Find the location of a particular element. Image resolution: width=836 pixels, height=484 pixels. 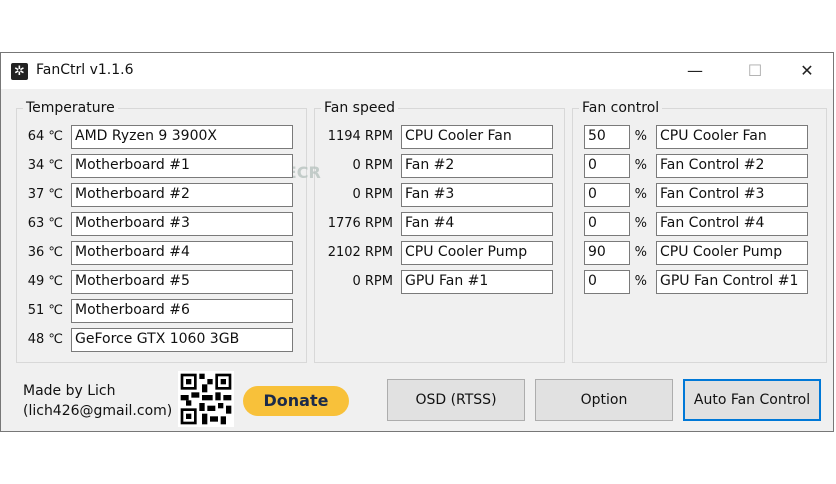

fan-control-name-field: CPU Cooler Pump is located at coordinates (732, 253).